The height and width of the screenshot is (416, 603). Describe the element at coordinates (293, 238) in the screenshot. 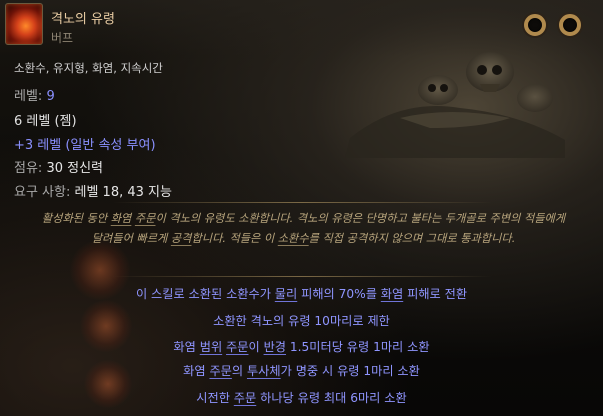

I see `keyword-minion: 소환수` at that location.